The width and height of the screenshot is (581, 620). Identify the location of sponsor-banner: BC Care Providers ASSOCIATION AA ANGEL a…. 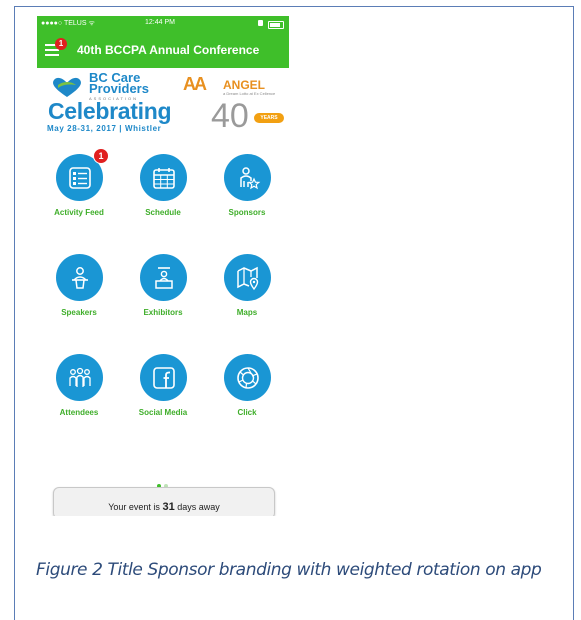
(163, 104).